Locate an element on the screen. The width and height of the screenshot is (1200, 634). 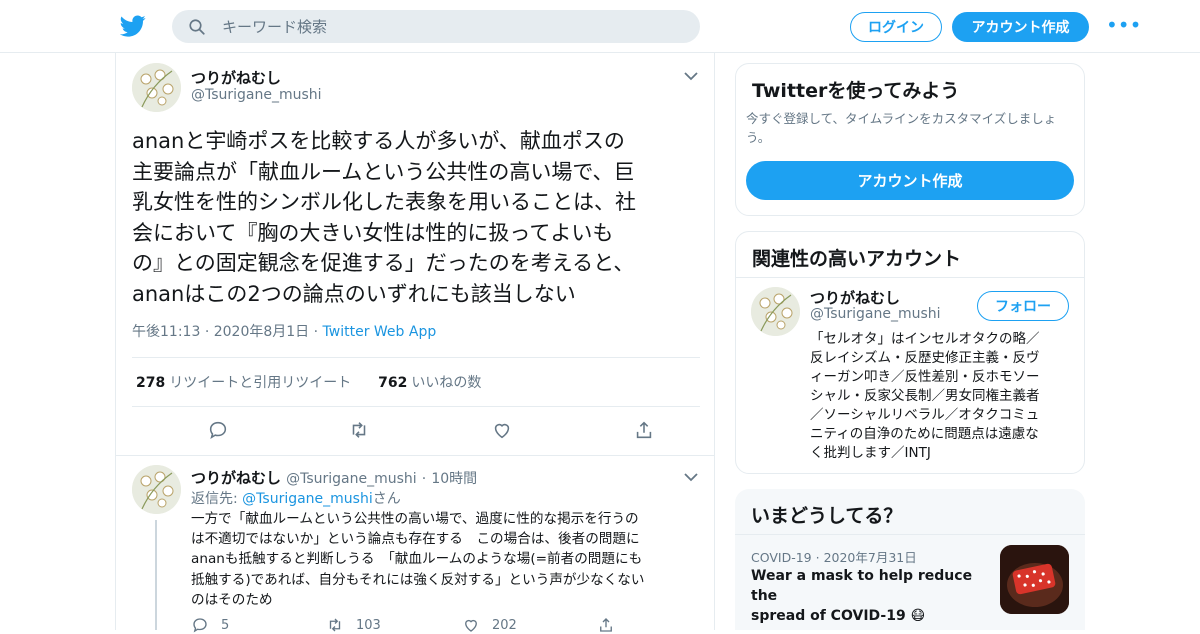
retweets-stat: 278 リツイートと引用リツイート is located at coordinates (243, 383).